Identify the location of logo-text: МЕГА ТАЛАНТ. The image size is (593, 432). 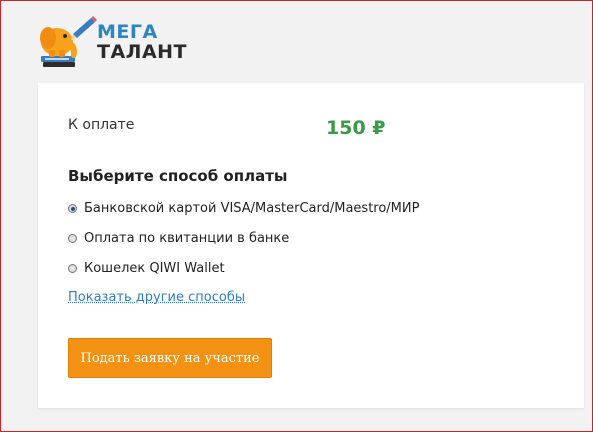
(142, 42).